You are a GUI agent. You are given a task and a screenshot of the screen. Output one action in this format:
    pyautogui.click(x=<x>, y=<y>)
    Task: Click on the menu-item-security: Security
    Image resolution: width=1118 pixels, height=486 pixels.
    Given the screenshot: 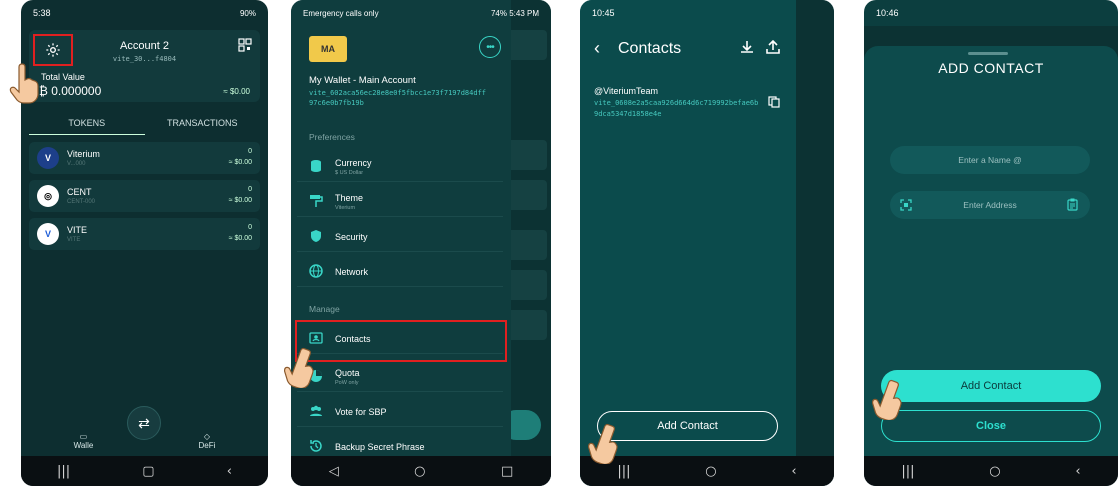 What is the action you would take?
    pyautogui.click(x=400, y=236)
    